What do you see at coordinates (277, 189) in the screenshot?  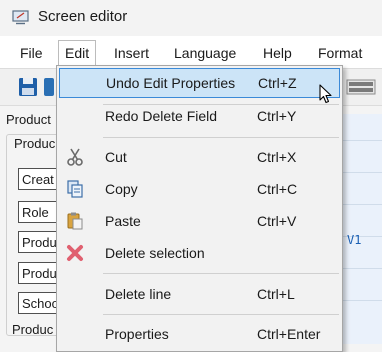 I see `menu-item-shortcut: Ctrl+C` at bounding box center [277, 189].